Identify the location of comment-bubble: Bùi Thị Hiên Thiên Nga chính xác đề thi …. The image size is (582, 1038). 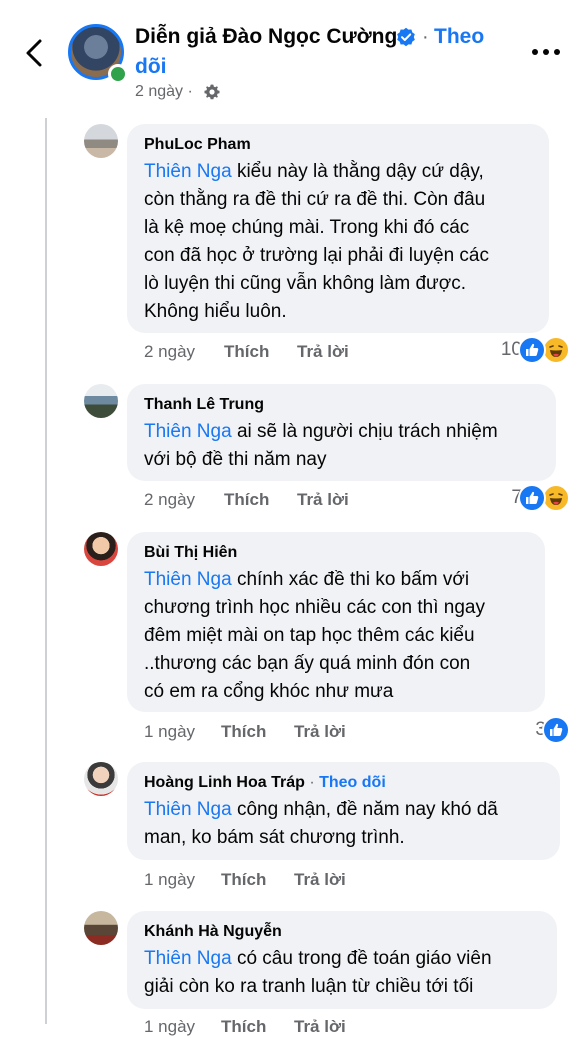
(336, 622).